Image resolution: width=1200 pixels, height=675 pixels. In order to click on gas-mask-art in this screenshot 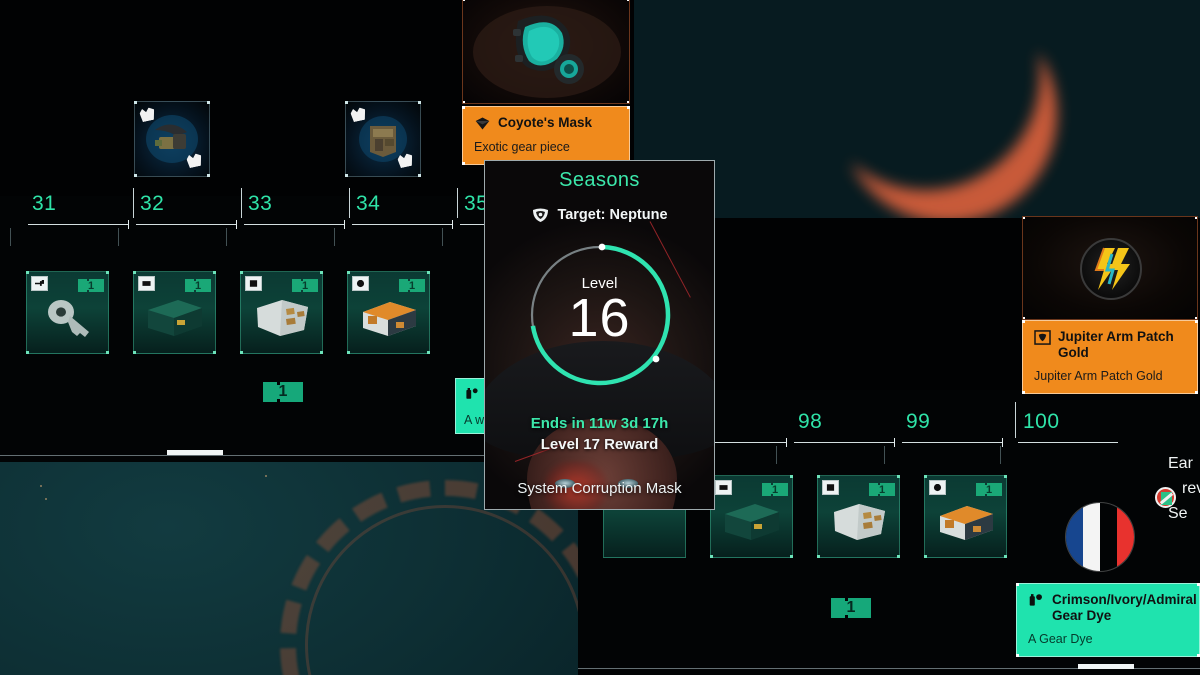, I will do `click(547, 52)`.